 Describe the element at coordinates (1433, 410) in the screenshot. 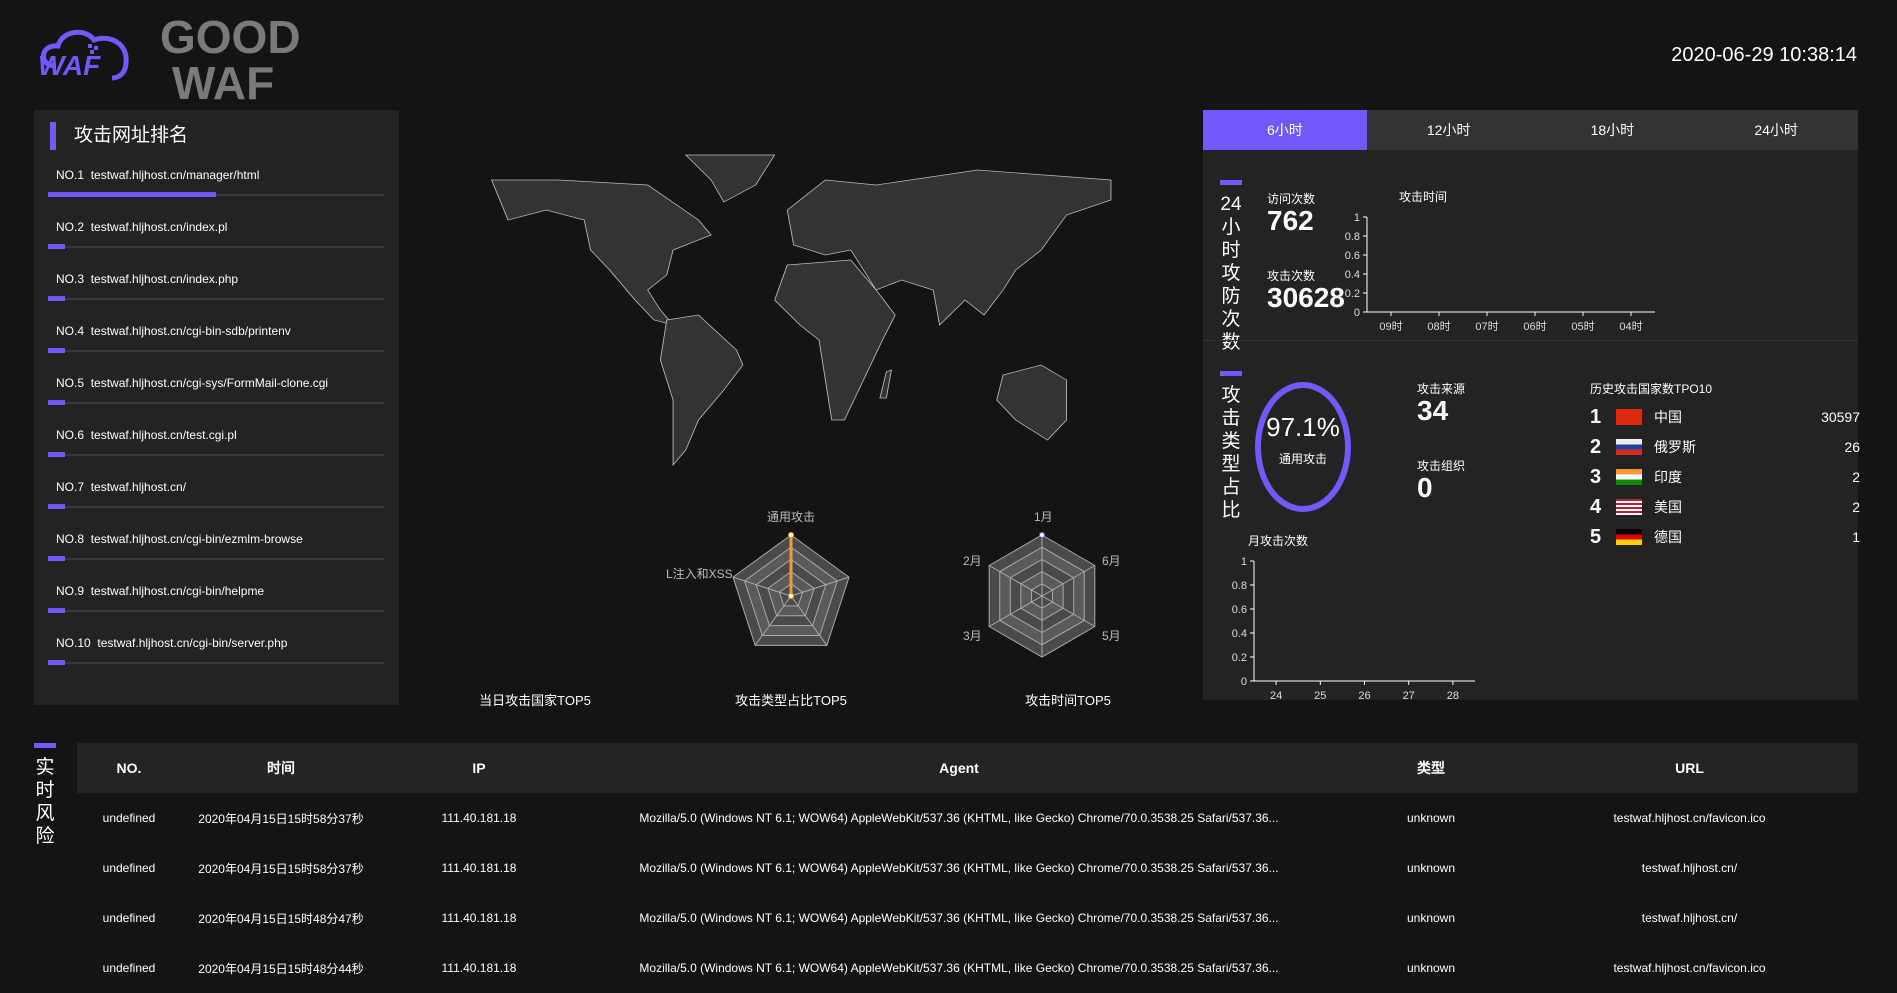

I see `source-count: 34` at that location.